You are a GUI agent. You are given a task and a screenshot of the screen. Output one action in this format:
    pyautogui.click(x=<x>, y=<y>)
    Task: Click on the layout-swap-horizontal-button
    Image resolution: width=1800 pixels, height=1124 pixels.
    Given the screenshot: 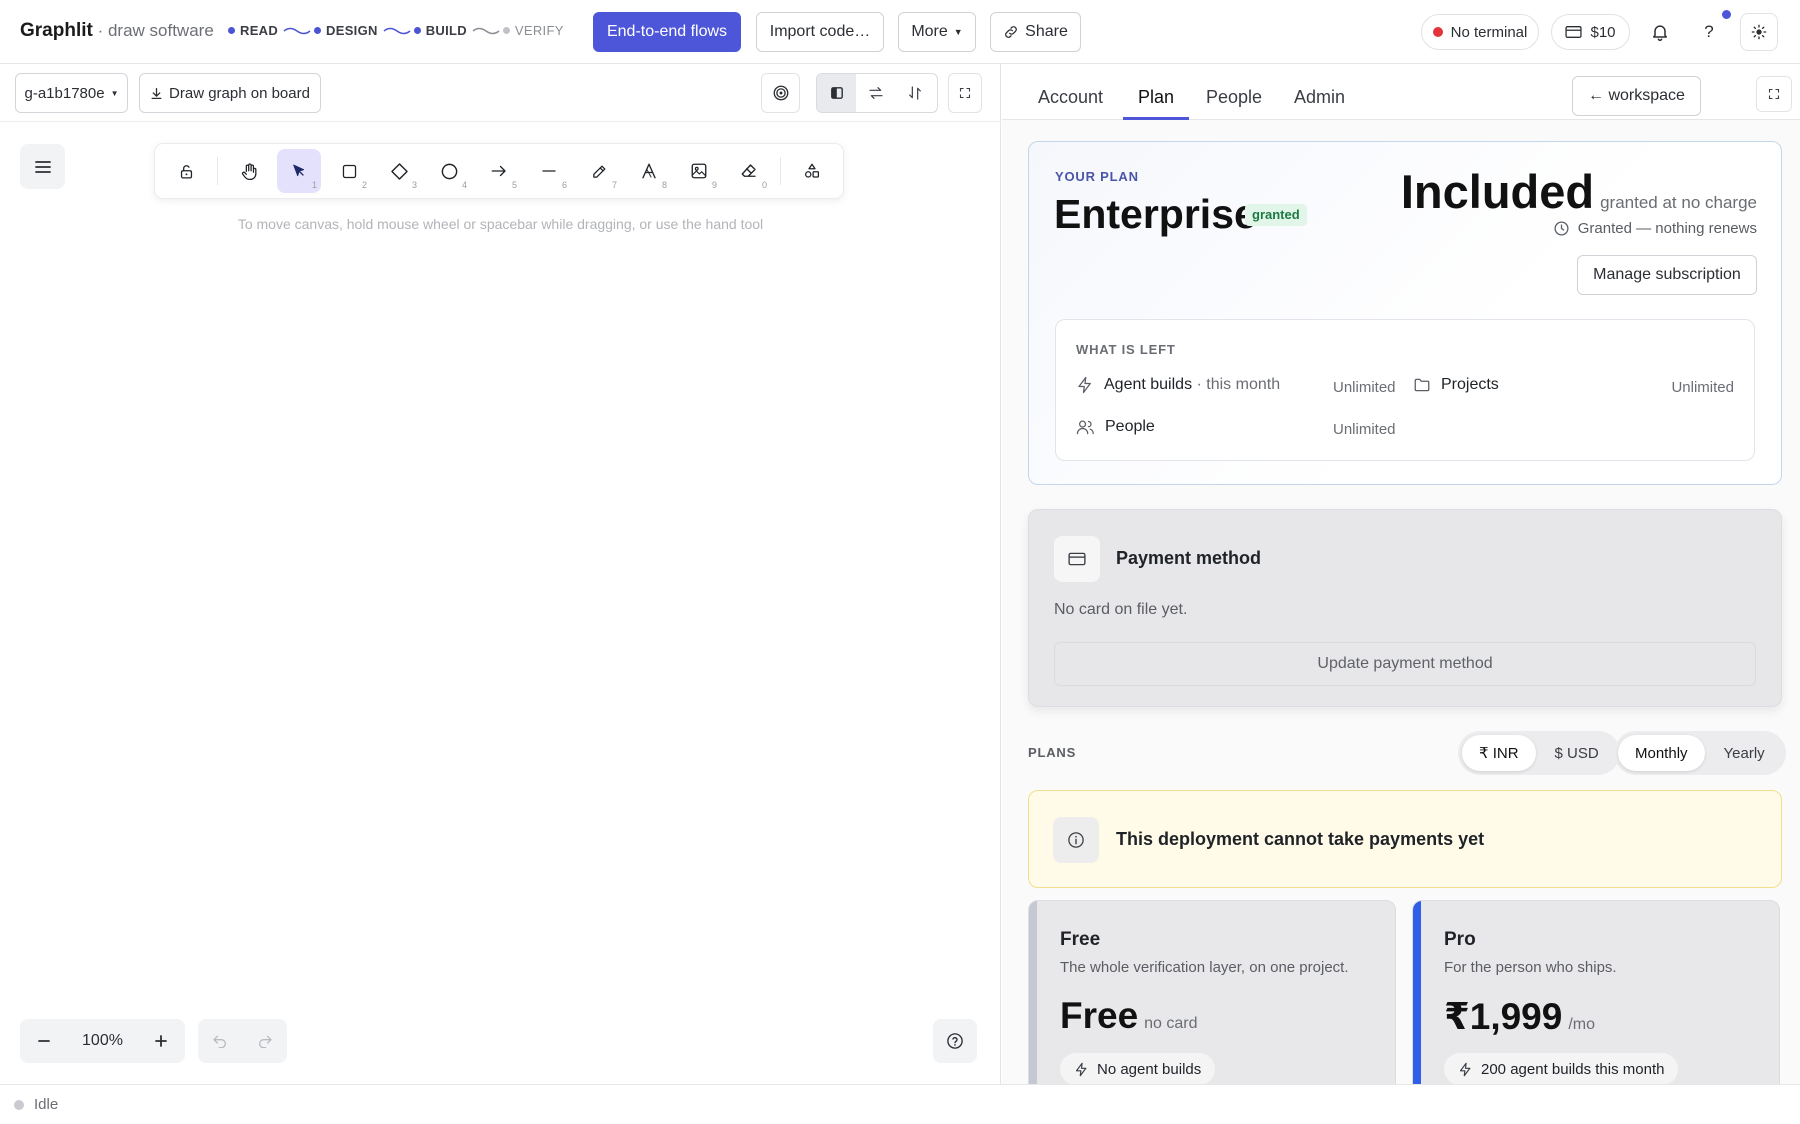 What is the action you would take?
    pyautogui.click(x=875, y=93)
    